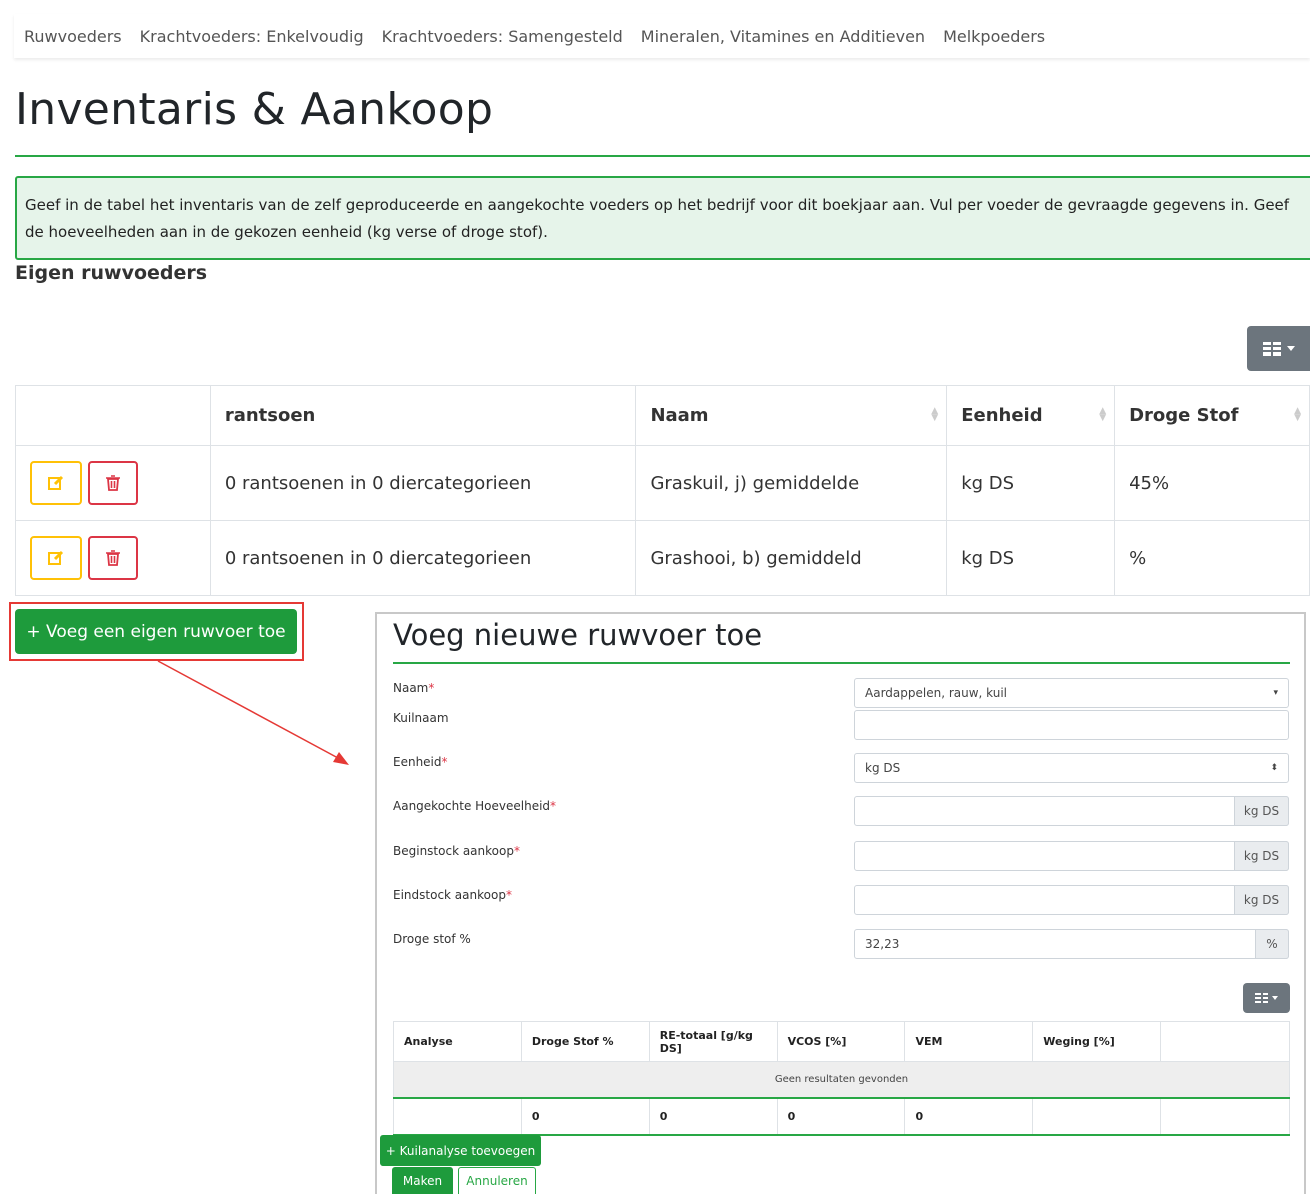 The height and width of the screenshot is (1194, 1310). What do you see at coordinates (969, 1041) in the screenshot?
I see `header-vem: VEM` at bounding box center [969, 1041].